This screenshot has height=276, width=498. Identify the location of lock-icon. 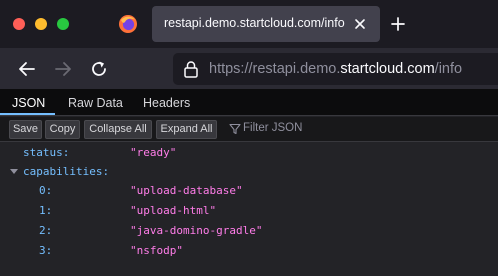
(191, 69).